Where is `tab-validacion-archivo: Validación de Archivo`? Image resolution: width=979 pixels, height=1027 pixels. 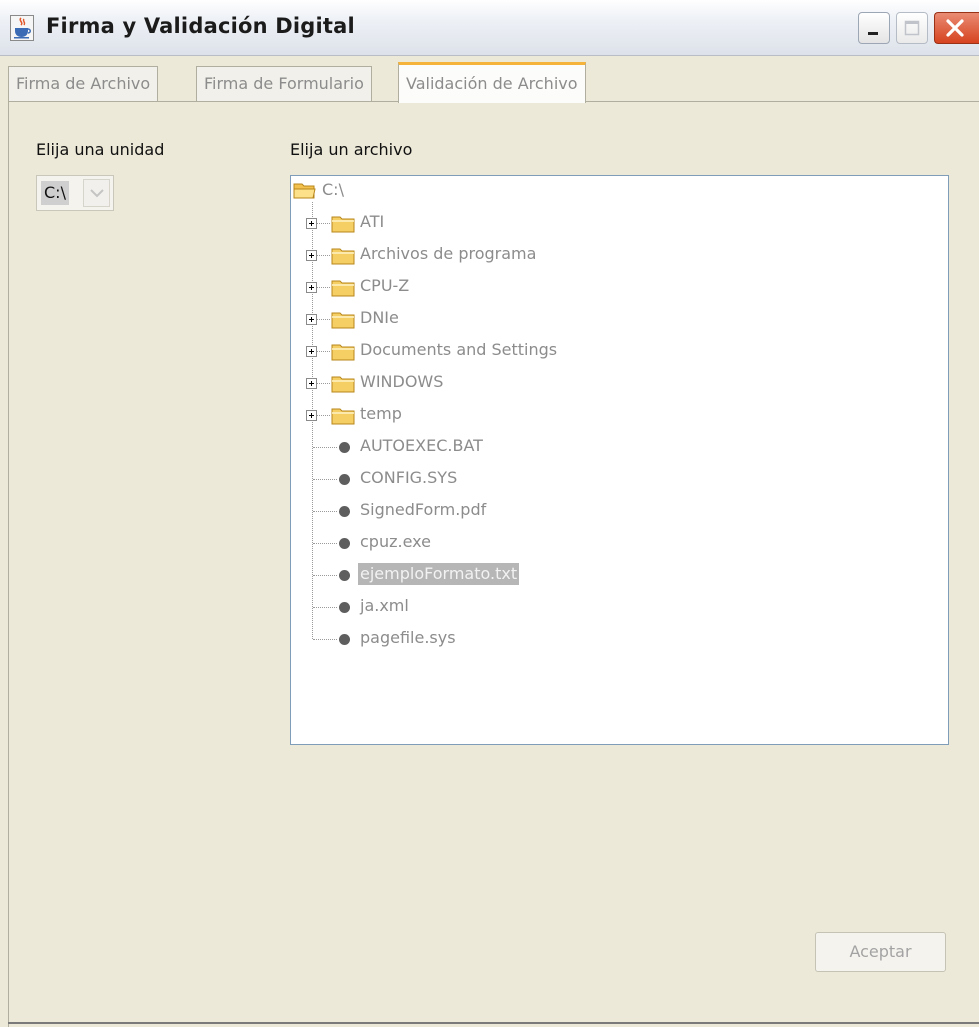 tab-validacion-archivo: Validación de Archivo is located at coordinates (492, 82).